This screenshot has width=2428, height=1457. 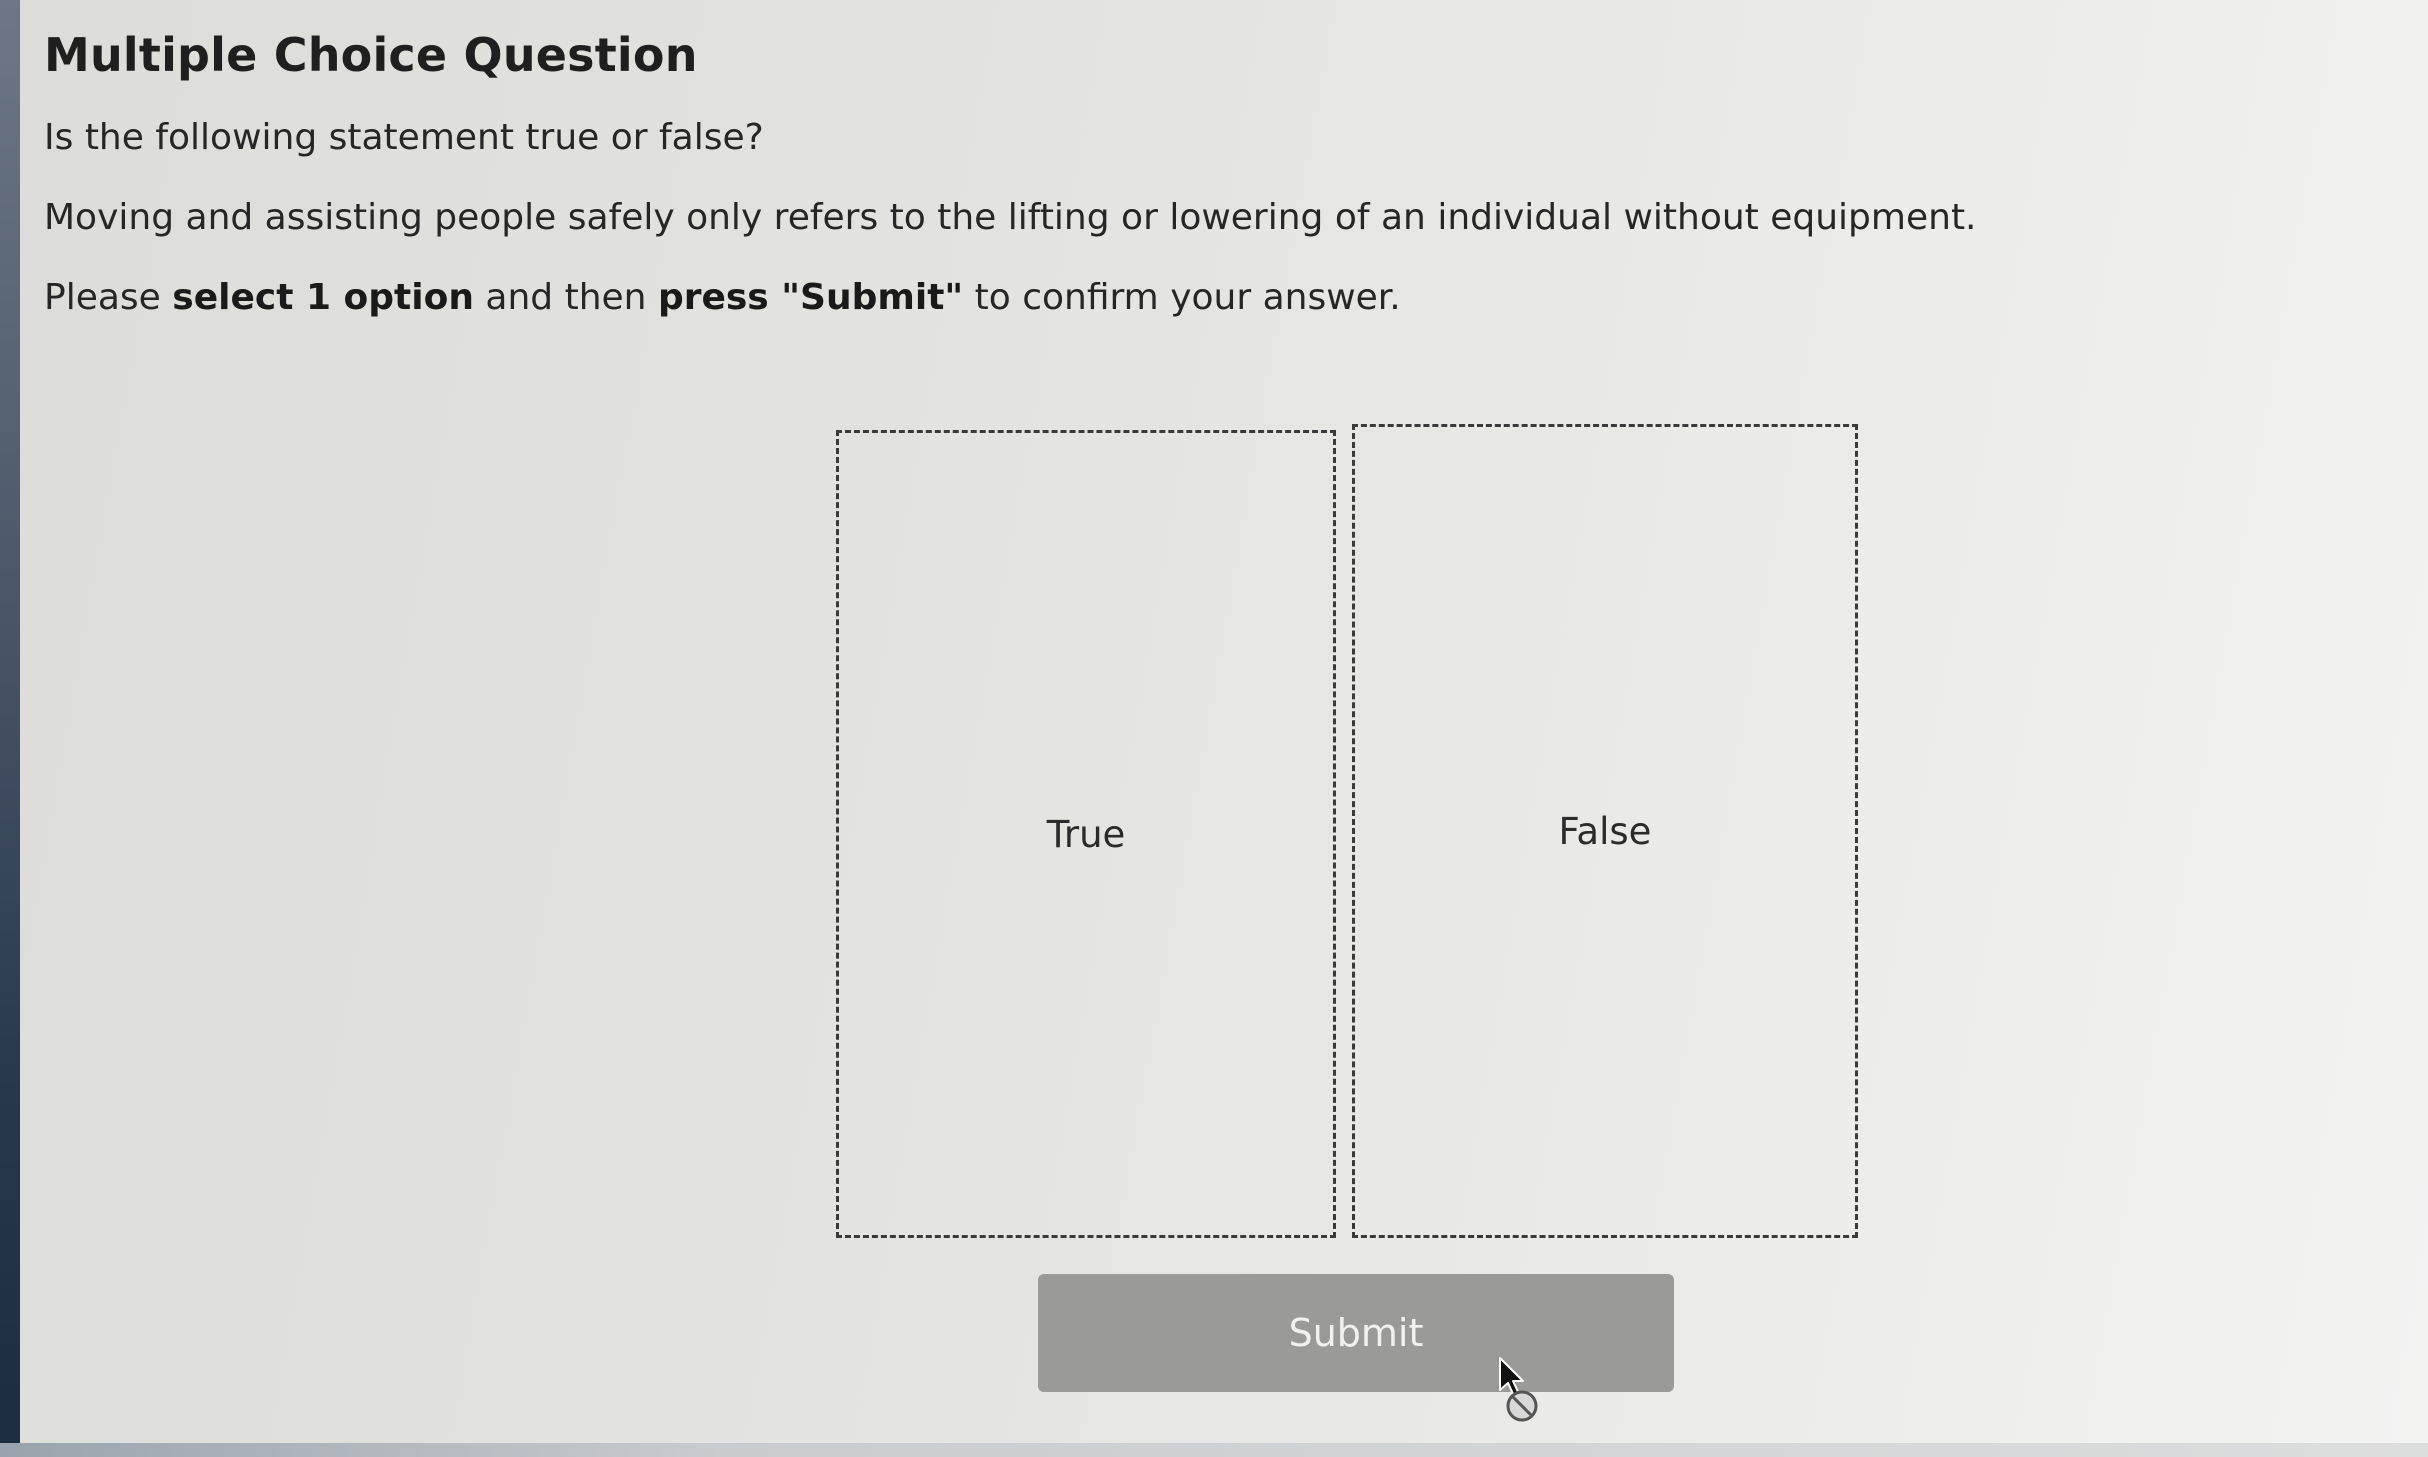 I want to click on window-edge-bottom, so click(x=1214, y=1450).